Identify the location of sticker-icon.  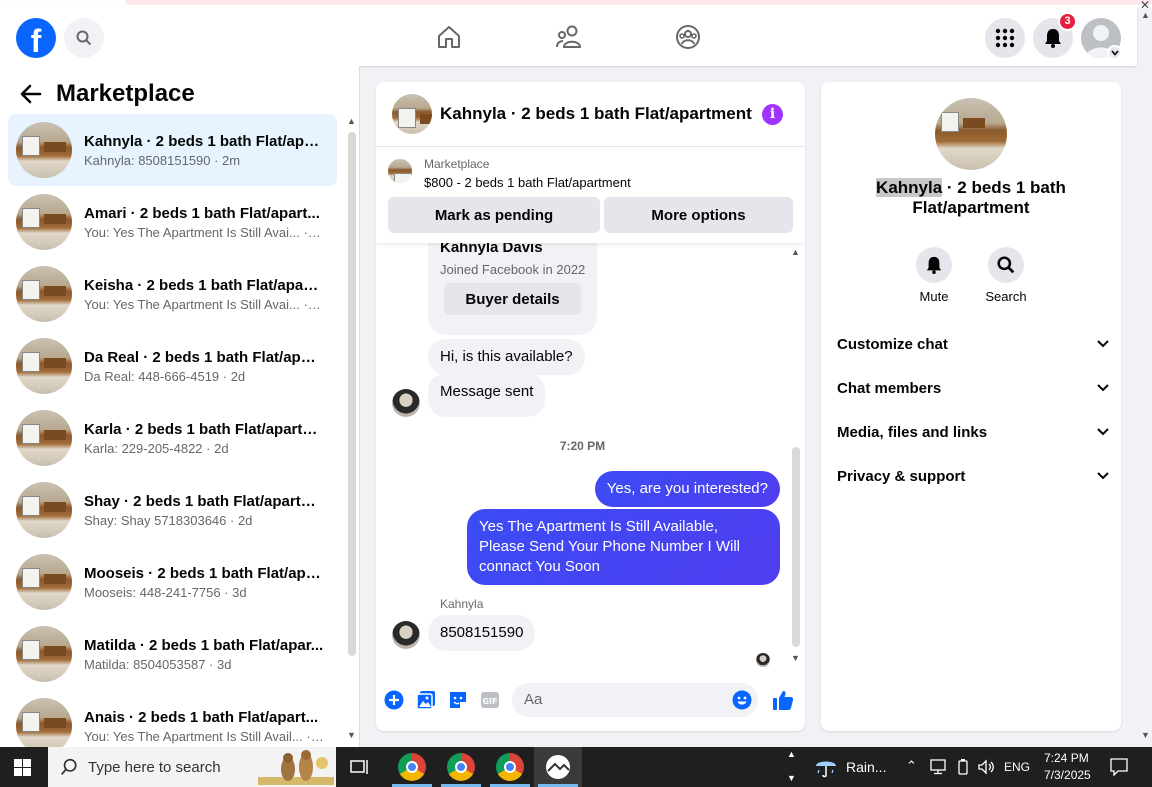
(458, 700).